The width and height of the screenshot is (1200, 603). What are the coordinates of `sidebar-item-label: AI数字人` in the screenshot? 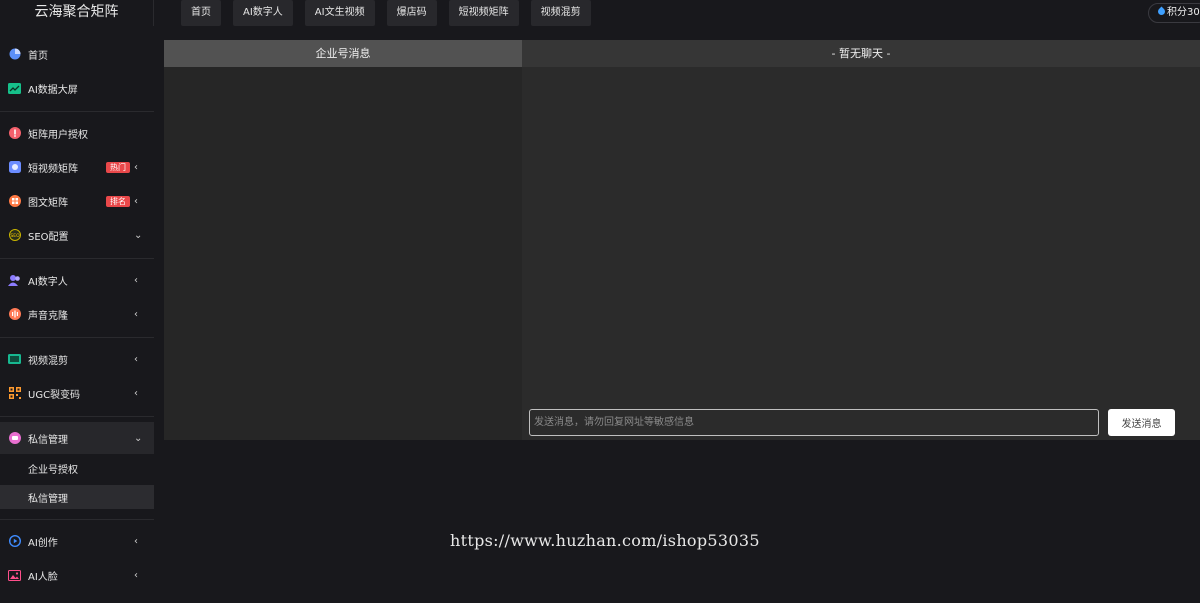 It's located at (48, 282).